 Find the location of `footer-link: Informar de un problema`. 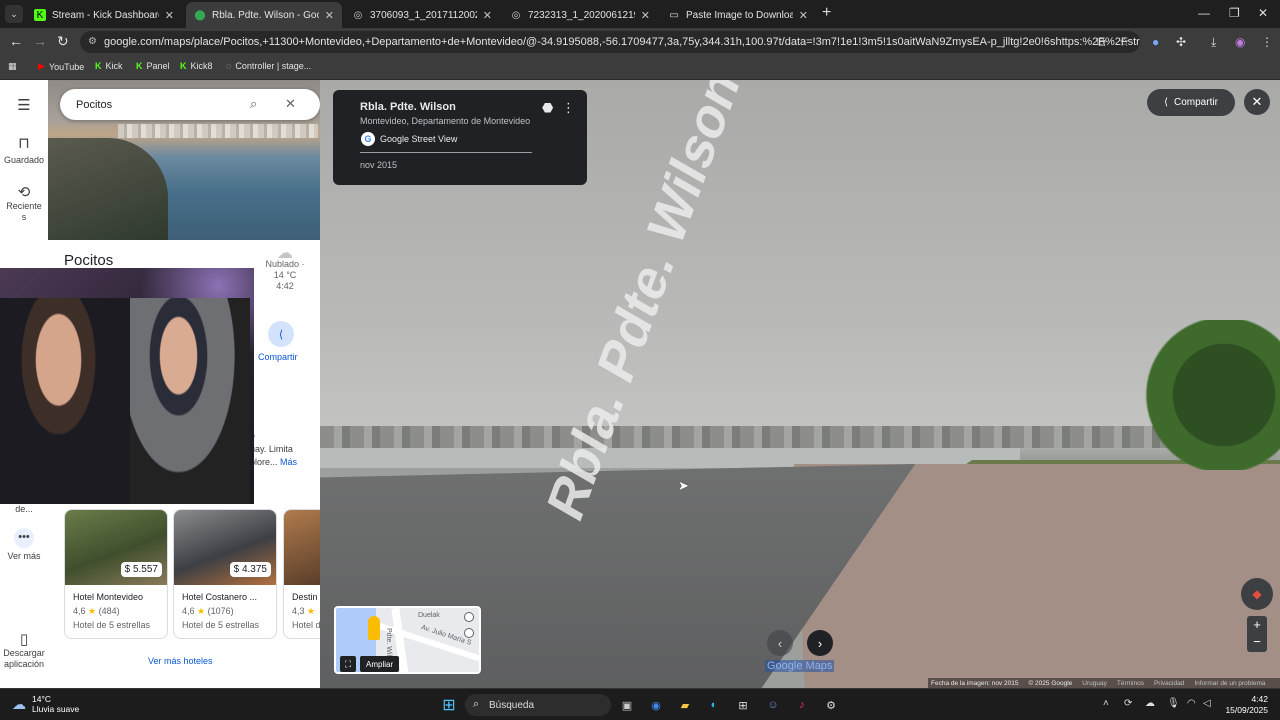

footer-link: Informar de un problema is located at coordinates (1229, 683).